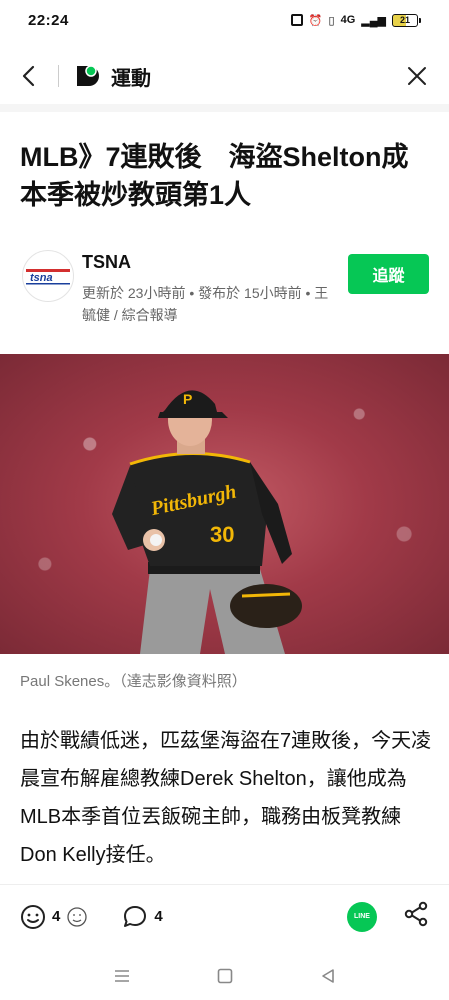  What do you see at coordinates (106, 262) in the screenshot?
I see `source-name: TSNA` at bounding box center [106, 262].